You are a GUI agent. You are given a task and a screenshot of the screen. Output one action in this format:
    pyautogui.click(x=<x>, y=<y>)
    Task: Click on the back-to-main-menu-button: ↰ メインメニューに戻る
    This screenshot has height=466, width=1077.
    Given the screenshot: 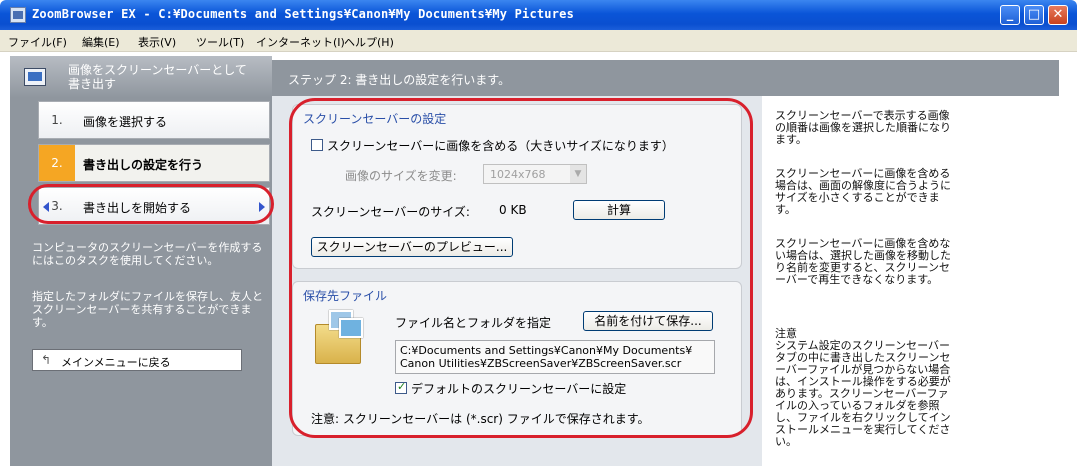 What is the action you would take?
    pyautogui.click(x=137, y=360)
    